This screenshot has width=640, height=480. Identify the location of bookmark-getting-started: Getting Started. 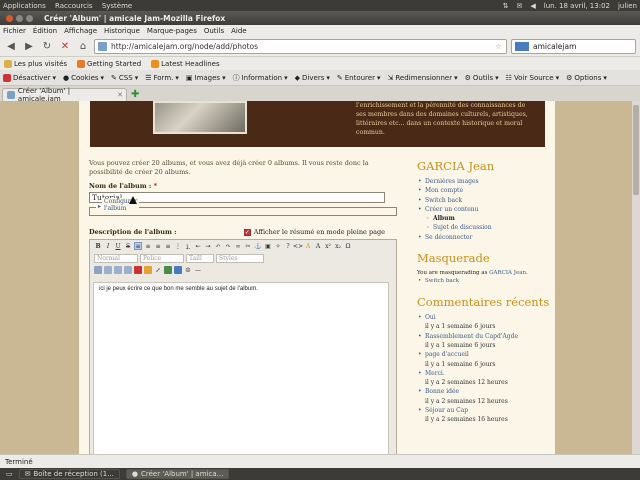
(109, 63).